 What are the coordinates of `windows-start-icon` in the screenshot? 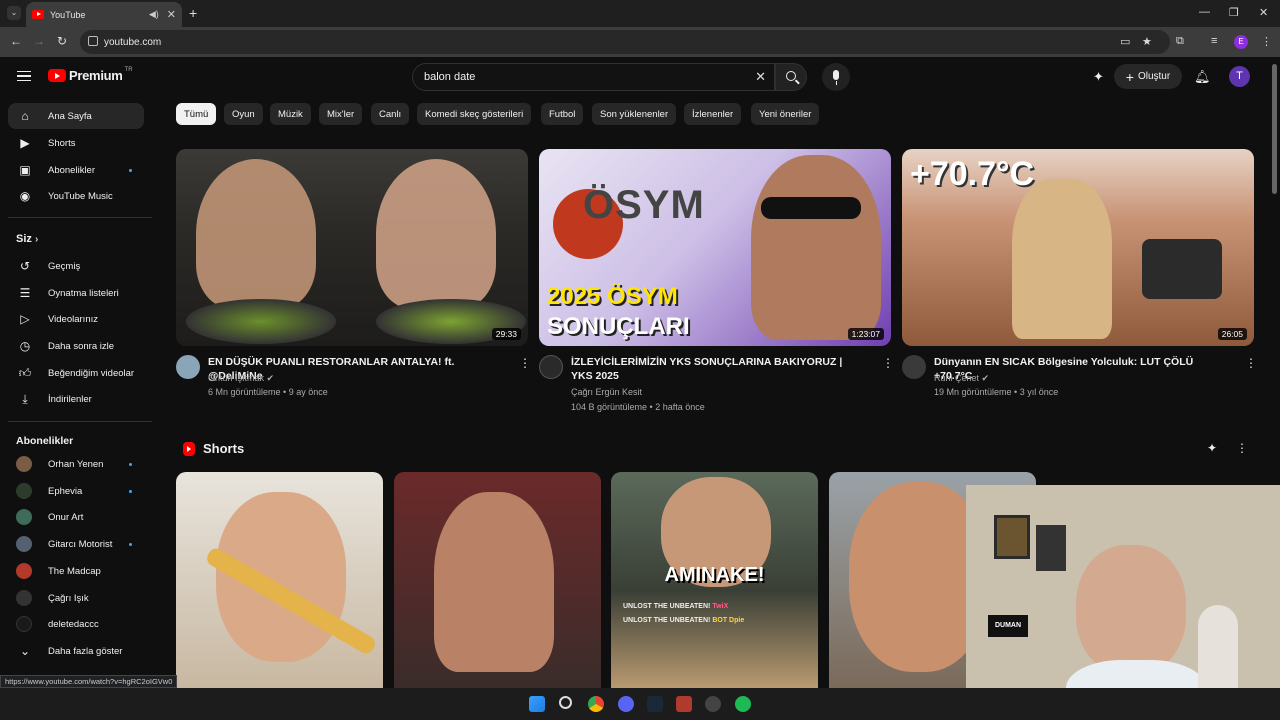 It's located at (537, 704).